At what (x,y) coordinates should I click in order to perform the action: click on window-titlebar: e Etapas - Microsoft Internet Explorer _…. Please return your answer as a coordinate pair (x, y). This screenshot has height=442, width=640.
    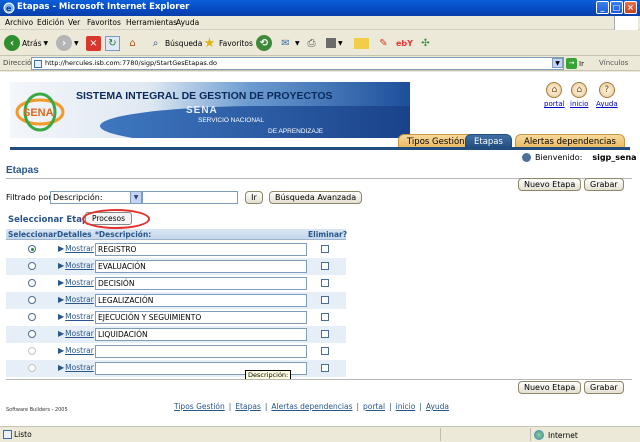
    Looking at the image, I should click on (320, 8).